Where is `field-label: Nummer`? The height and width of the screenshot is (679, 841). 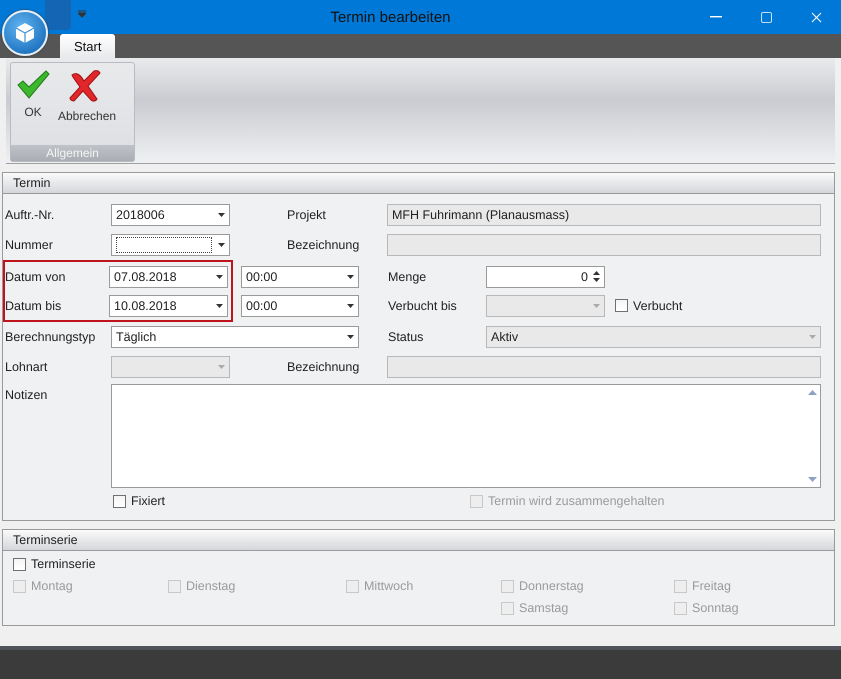
field-label: Nummer is located at coordinates (29, 245).